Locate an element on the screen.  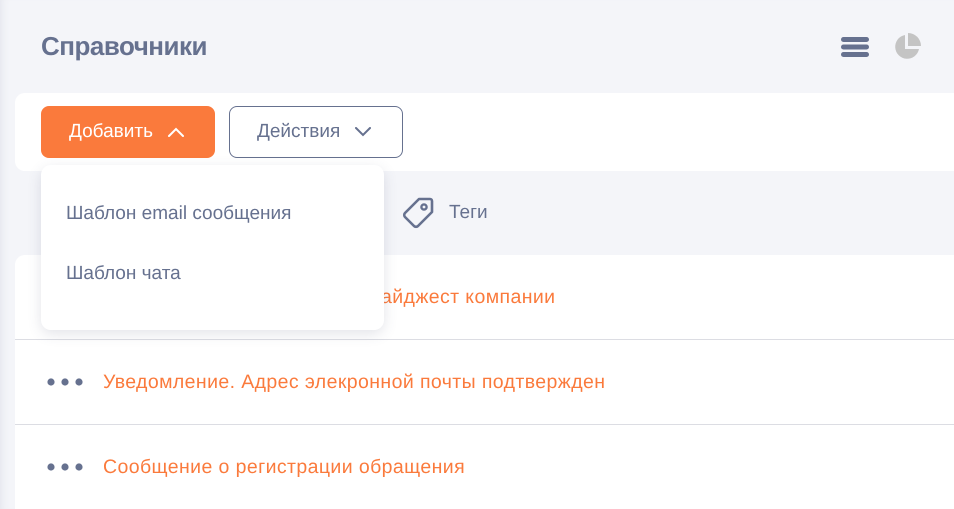
template-link: Сообщение о регистрации обращения is located at coordinates (284, 467).